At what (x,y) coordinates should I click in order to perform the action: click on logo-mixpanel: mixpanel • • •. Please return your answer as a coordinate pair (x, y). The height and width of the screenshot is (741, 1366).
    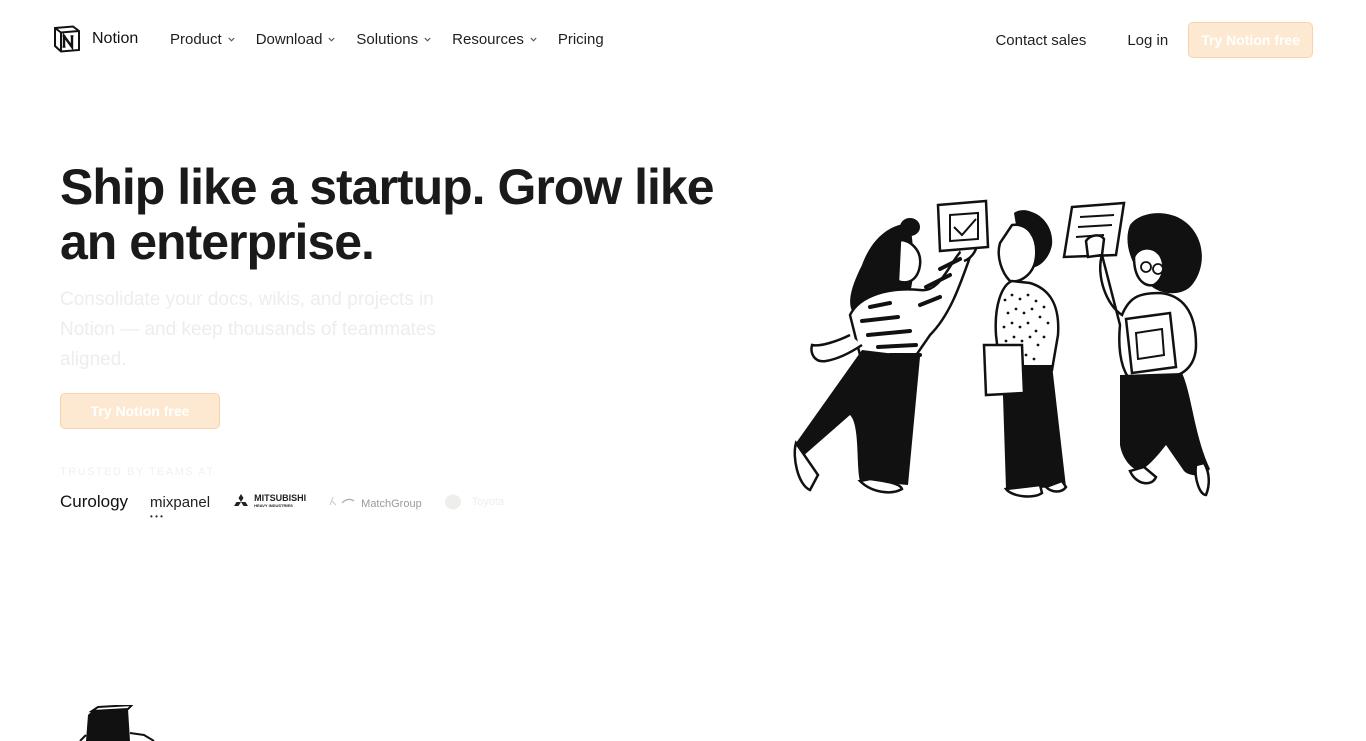
    Looking at the image, I should click on (180, 507).